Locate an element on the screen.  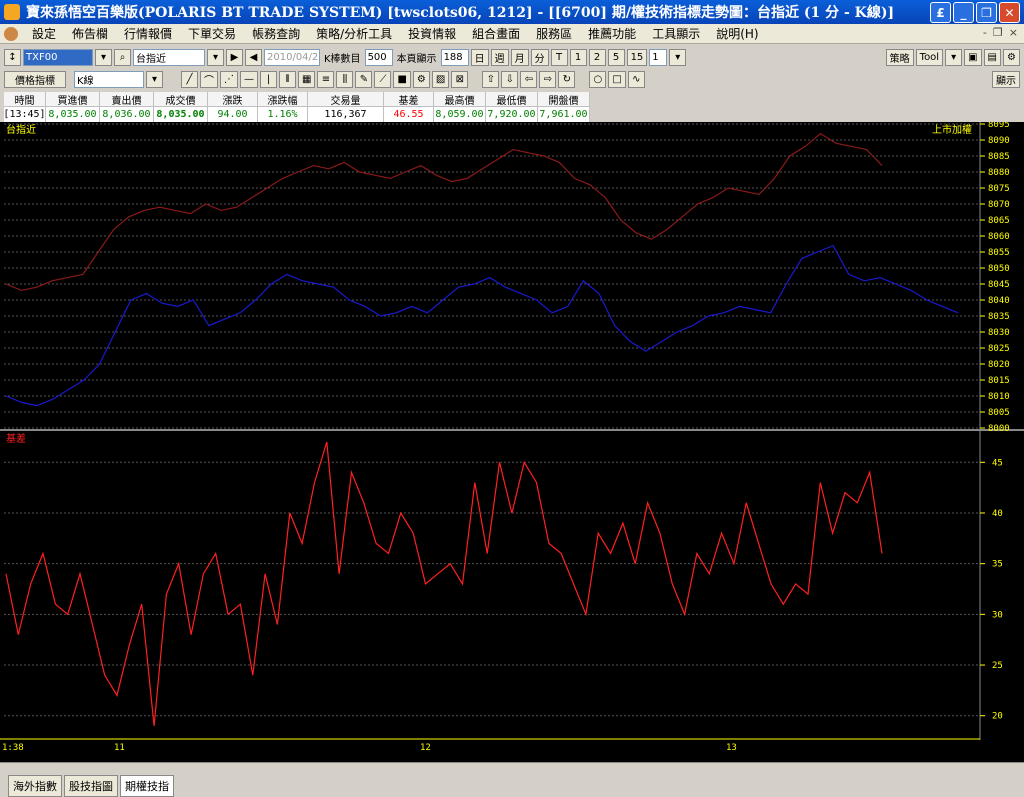
square-icon: □ is located at coordinates (617, 79).